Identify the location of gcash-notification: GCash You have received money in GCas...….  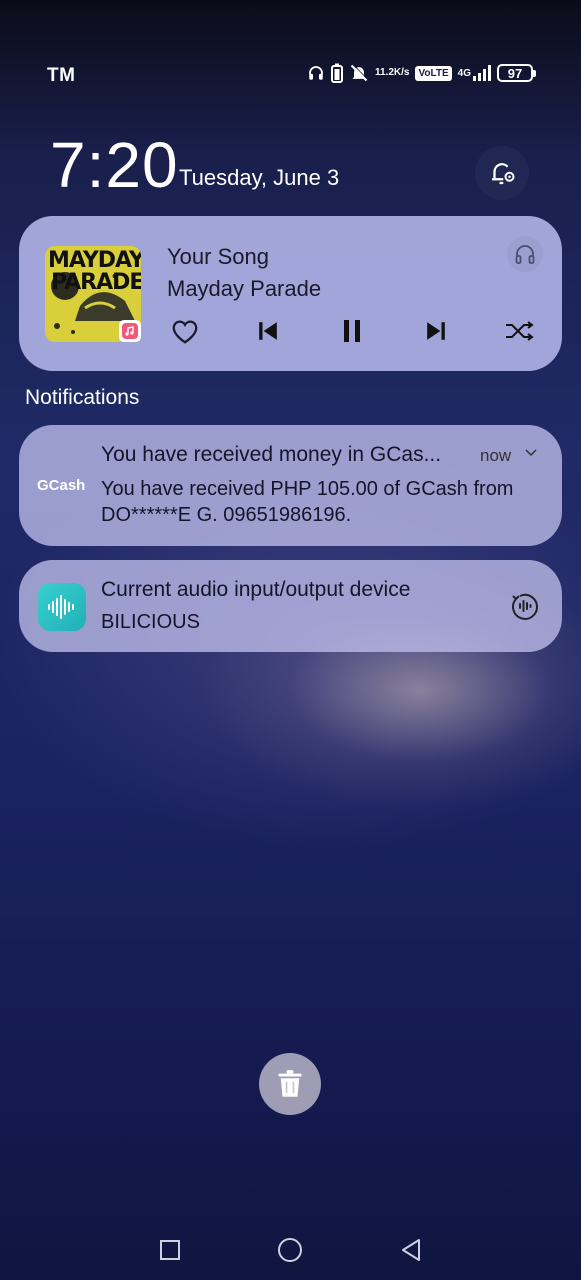
(290, 485).